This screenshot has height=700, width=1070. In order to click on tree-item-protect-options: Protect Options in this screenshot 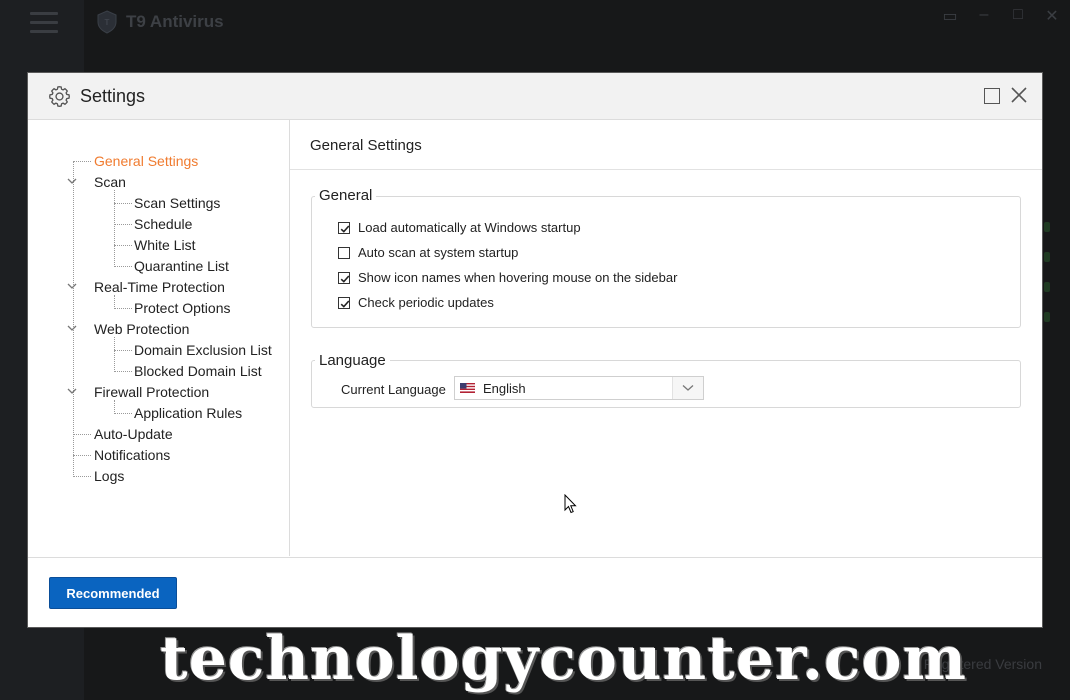, I will do `click(182, 308)`.